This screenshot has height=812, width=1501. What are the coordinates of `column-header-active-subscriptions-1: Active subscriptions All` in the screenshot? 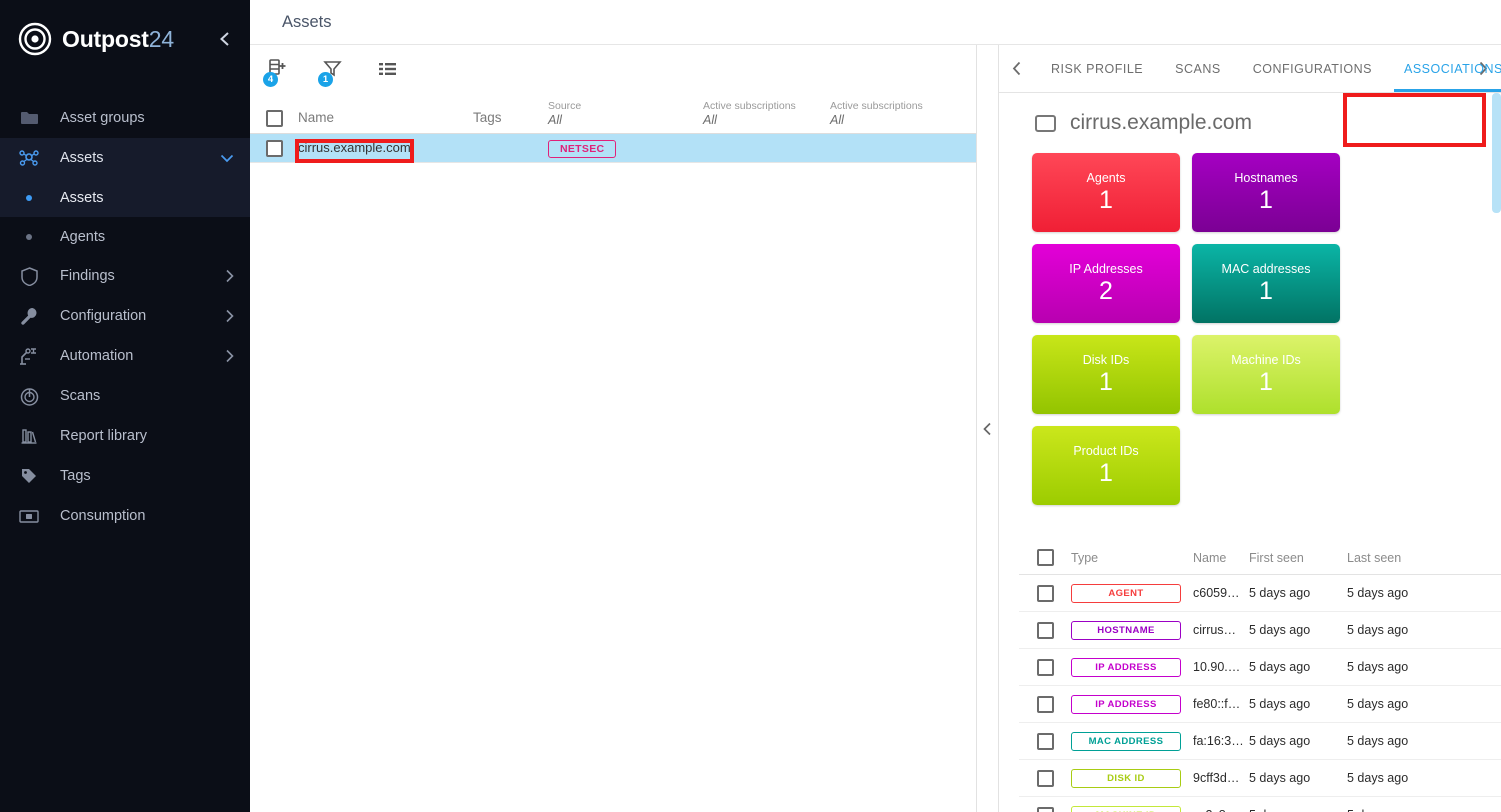 It's located at (766, 113).